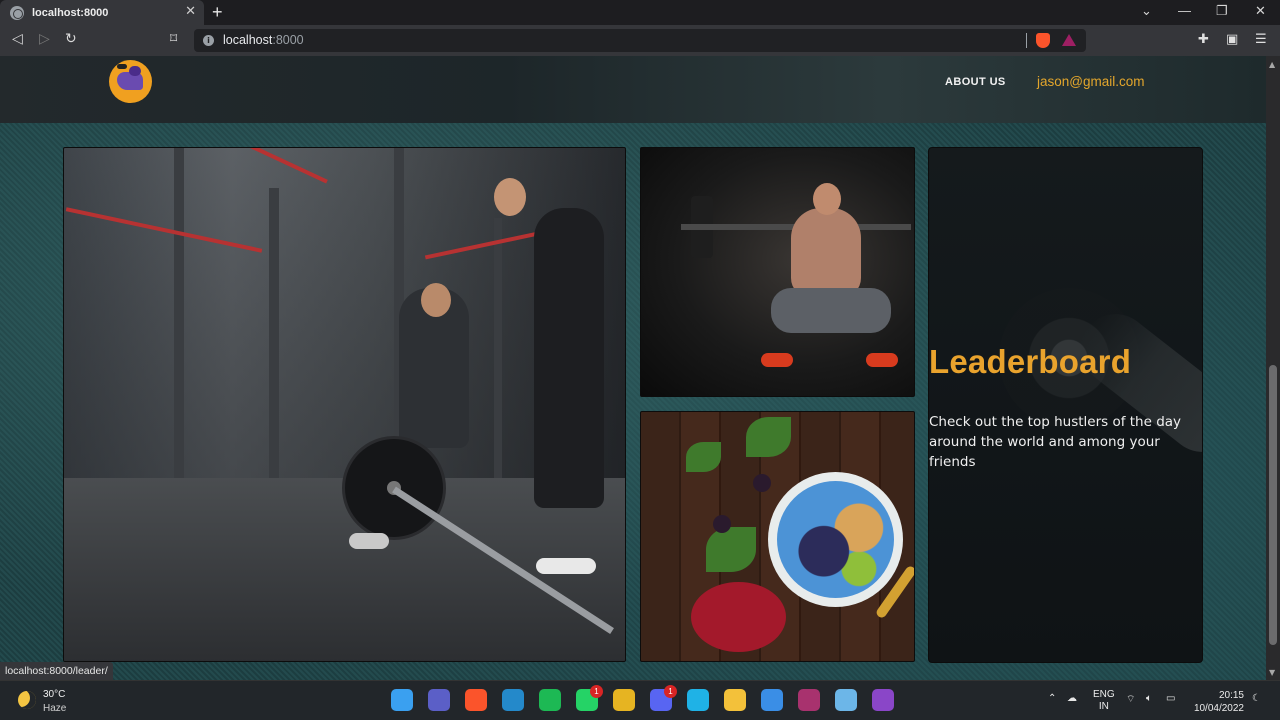  Describe the element at coordinates (975, 82) in the screenshot. I see `nav-about-us-link: ABOUT US` at that location.